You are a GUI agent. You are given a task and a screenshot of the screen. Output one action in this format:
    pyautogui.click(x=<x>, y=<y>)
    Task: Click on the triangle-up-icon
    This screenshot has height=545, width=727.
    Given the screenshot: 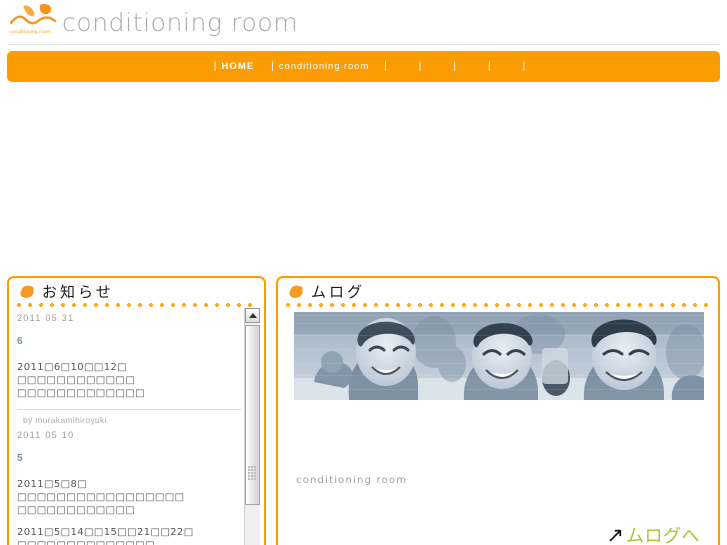 What is the action you would take?
    pyautogui.click(x=252, y=315)
    